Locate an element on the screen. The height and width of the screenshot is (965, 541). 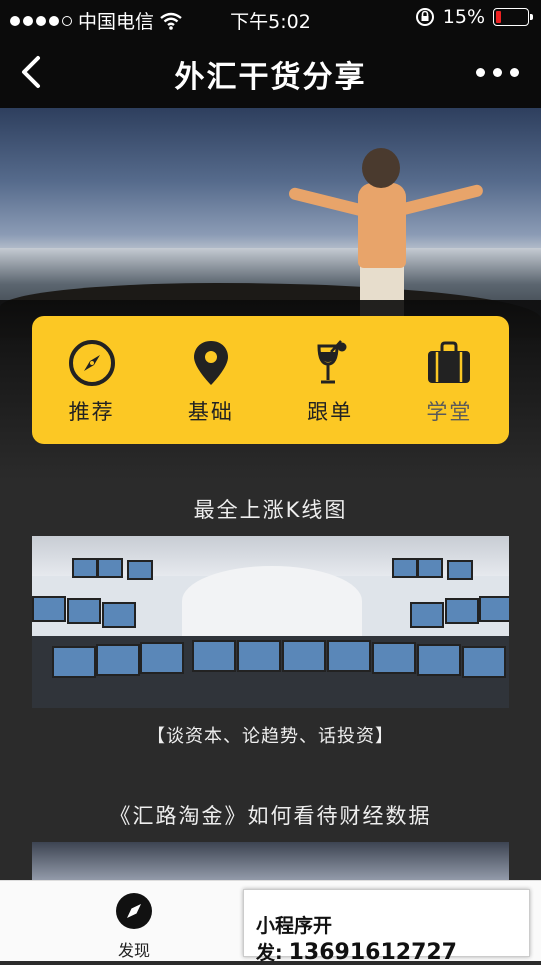
location-pin-icon is located at coordinates (210, 363).